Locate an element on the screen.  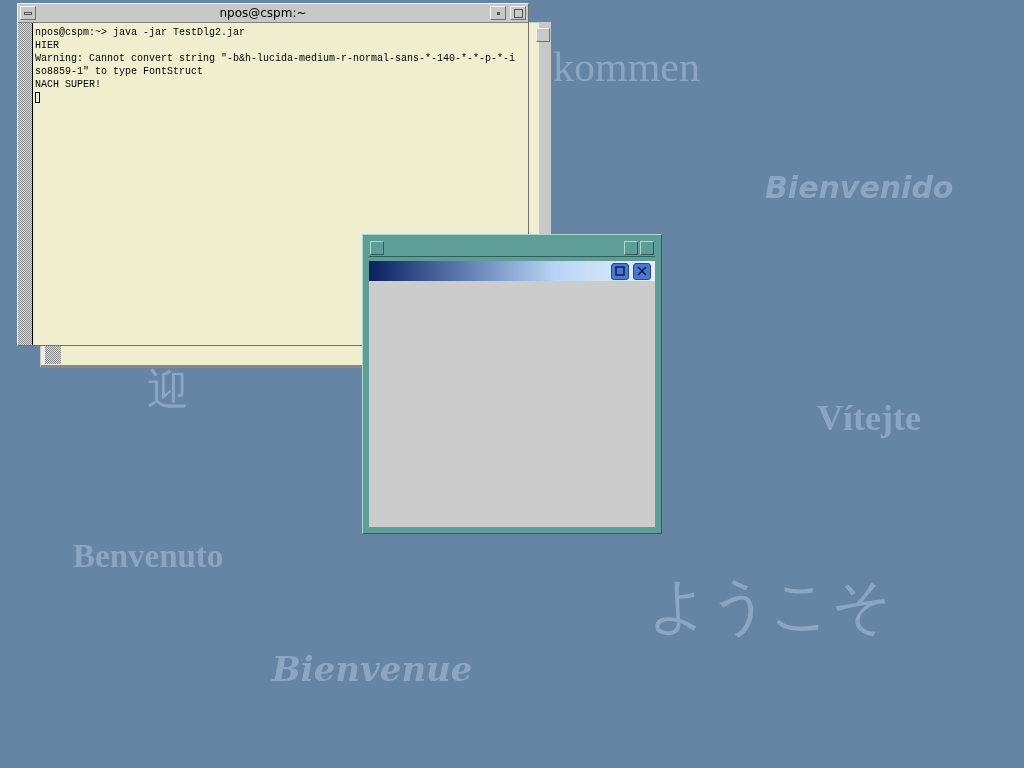
close-icon is located at coordinates (642, 271).